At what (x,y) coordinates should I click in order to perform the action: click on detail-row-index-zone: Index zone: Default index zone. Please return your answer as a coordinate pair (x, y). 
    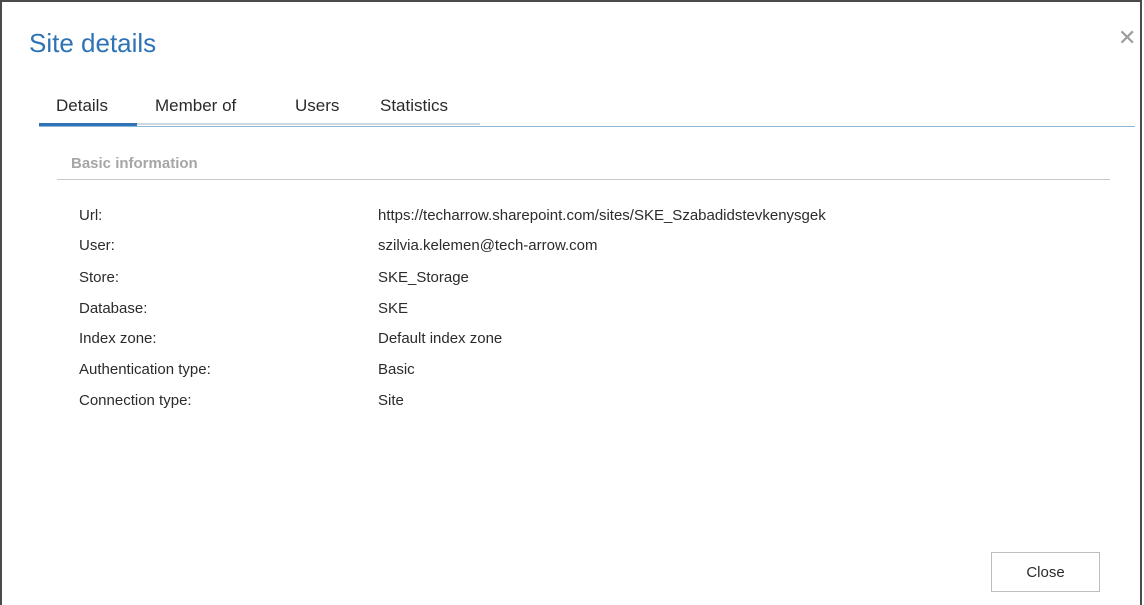
    Looking at the image, I should click on (579, 341).